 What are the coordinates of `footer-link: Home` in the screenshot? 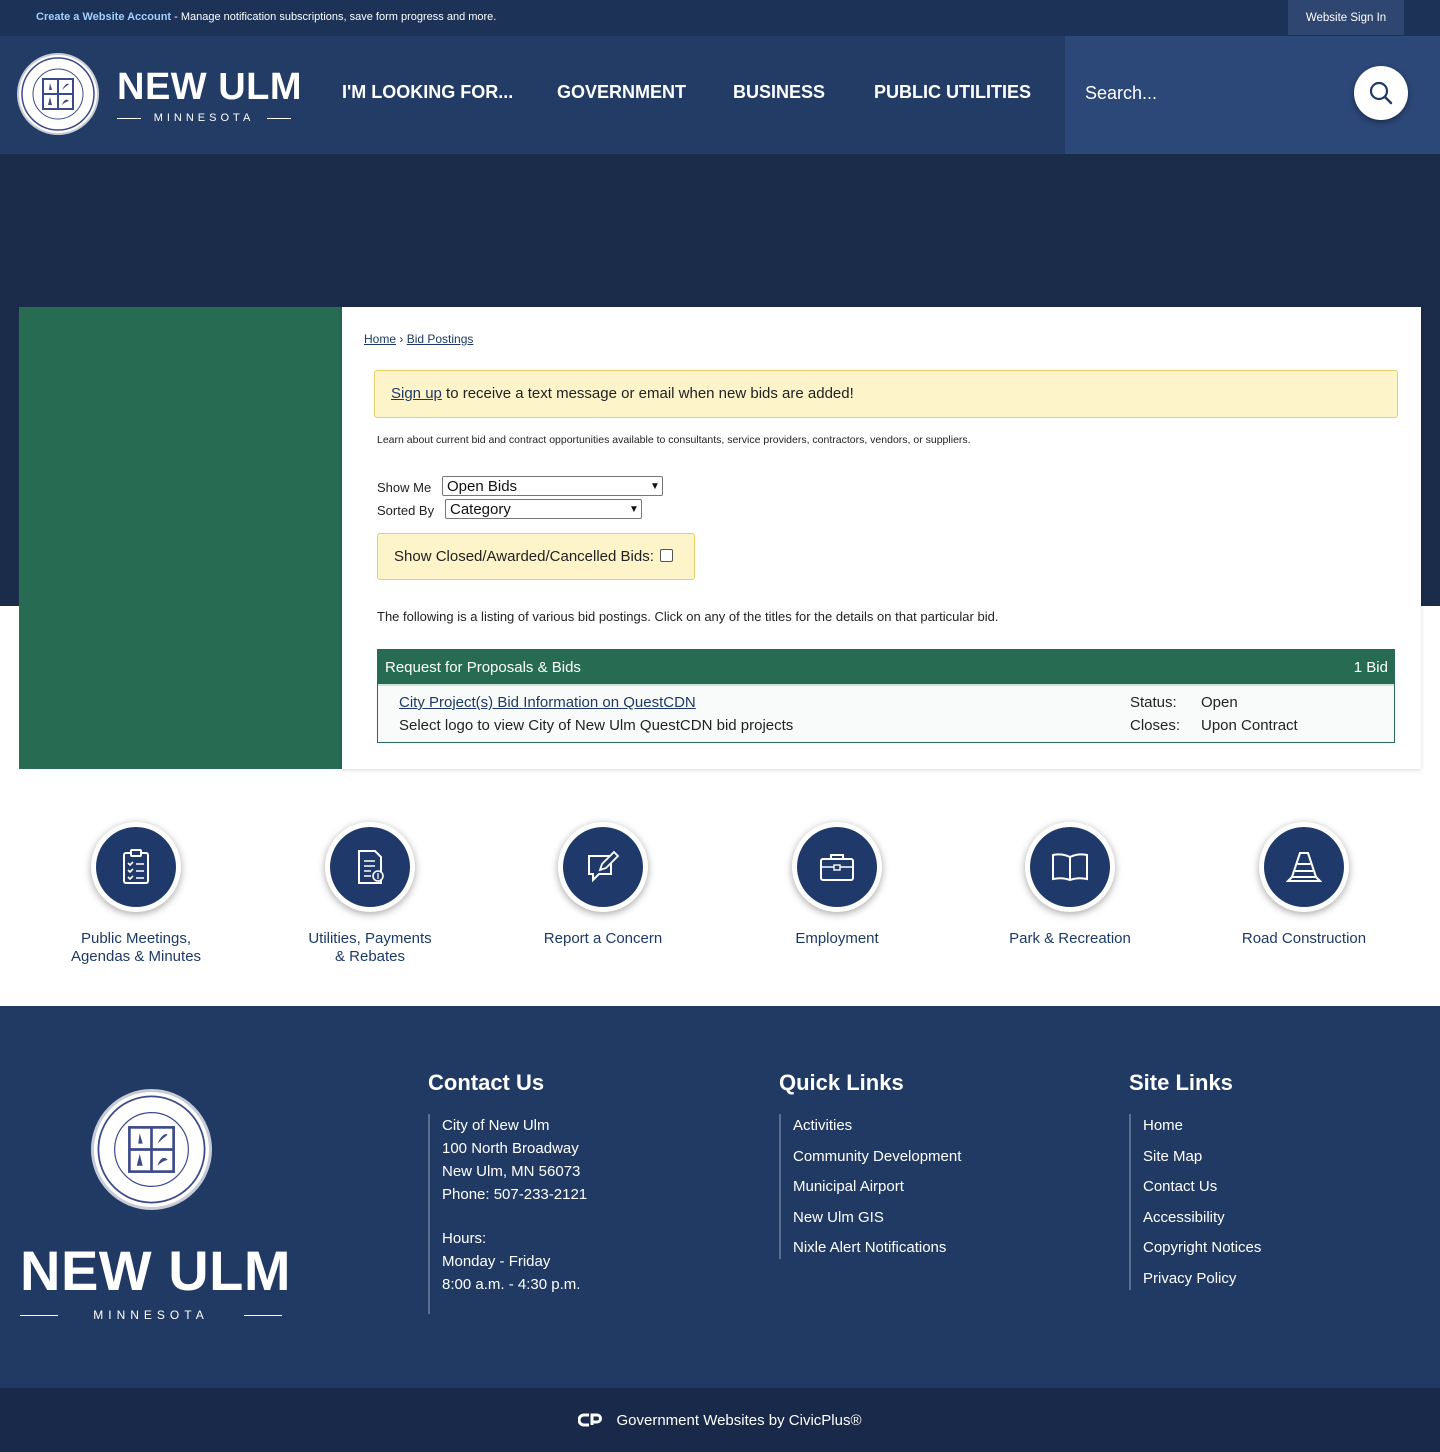 It's located at (1202, 1125).